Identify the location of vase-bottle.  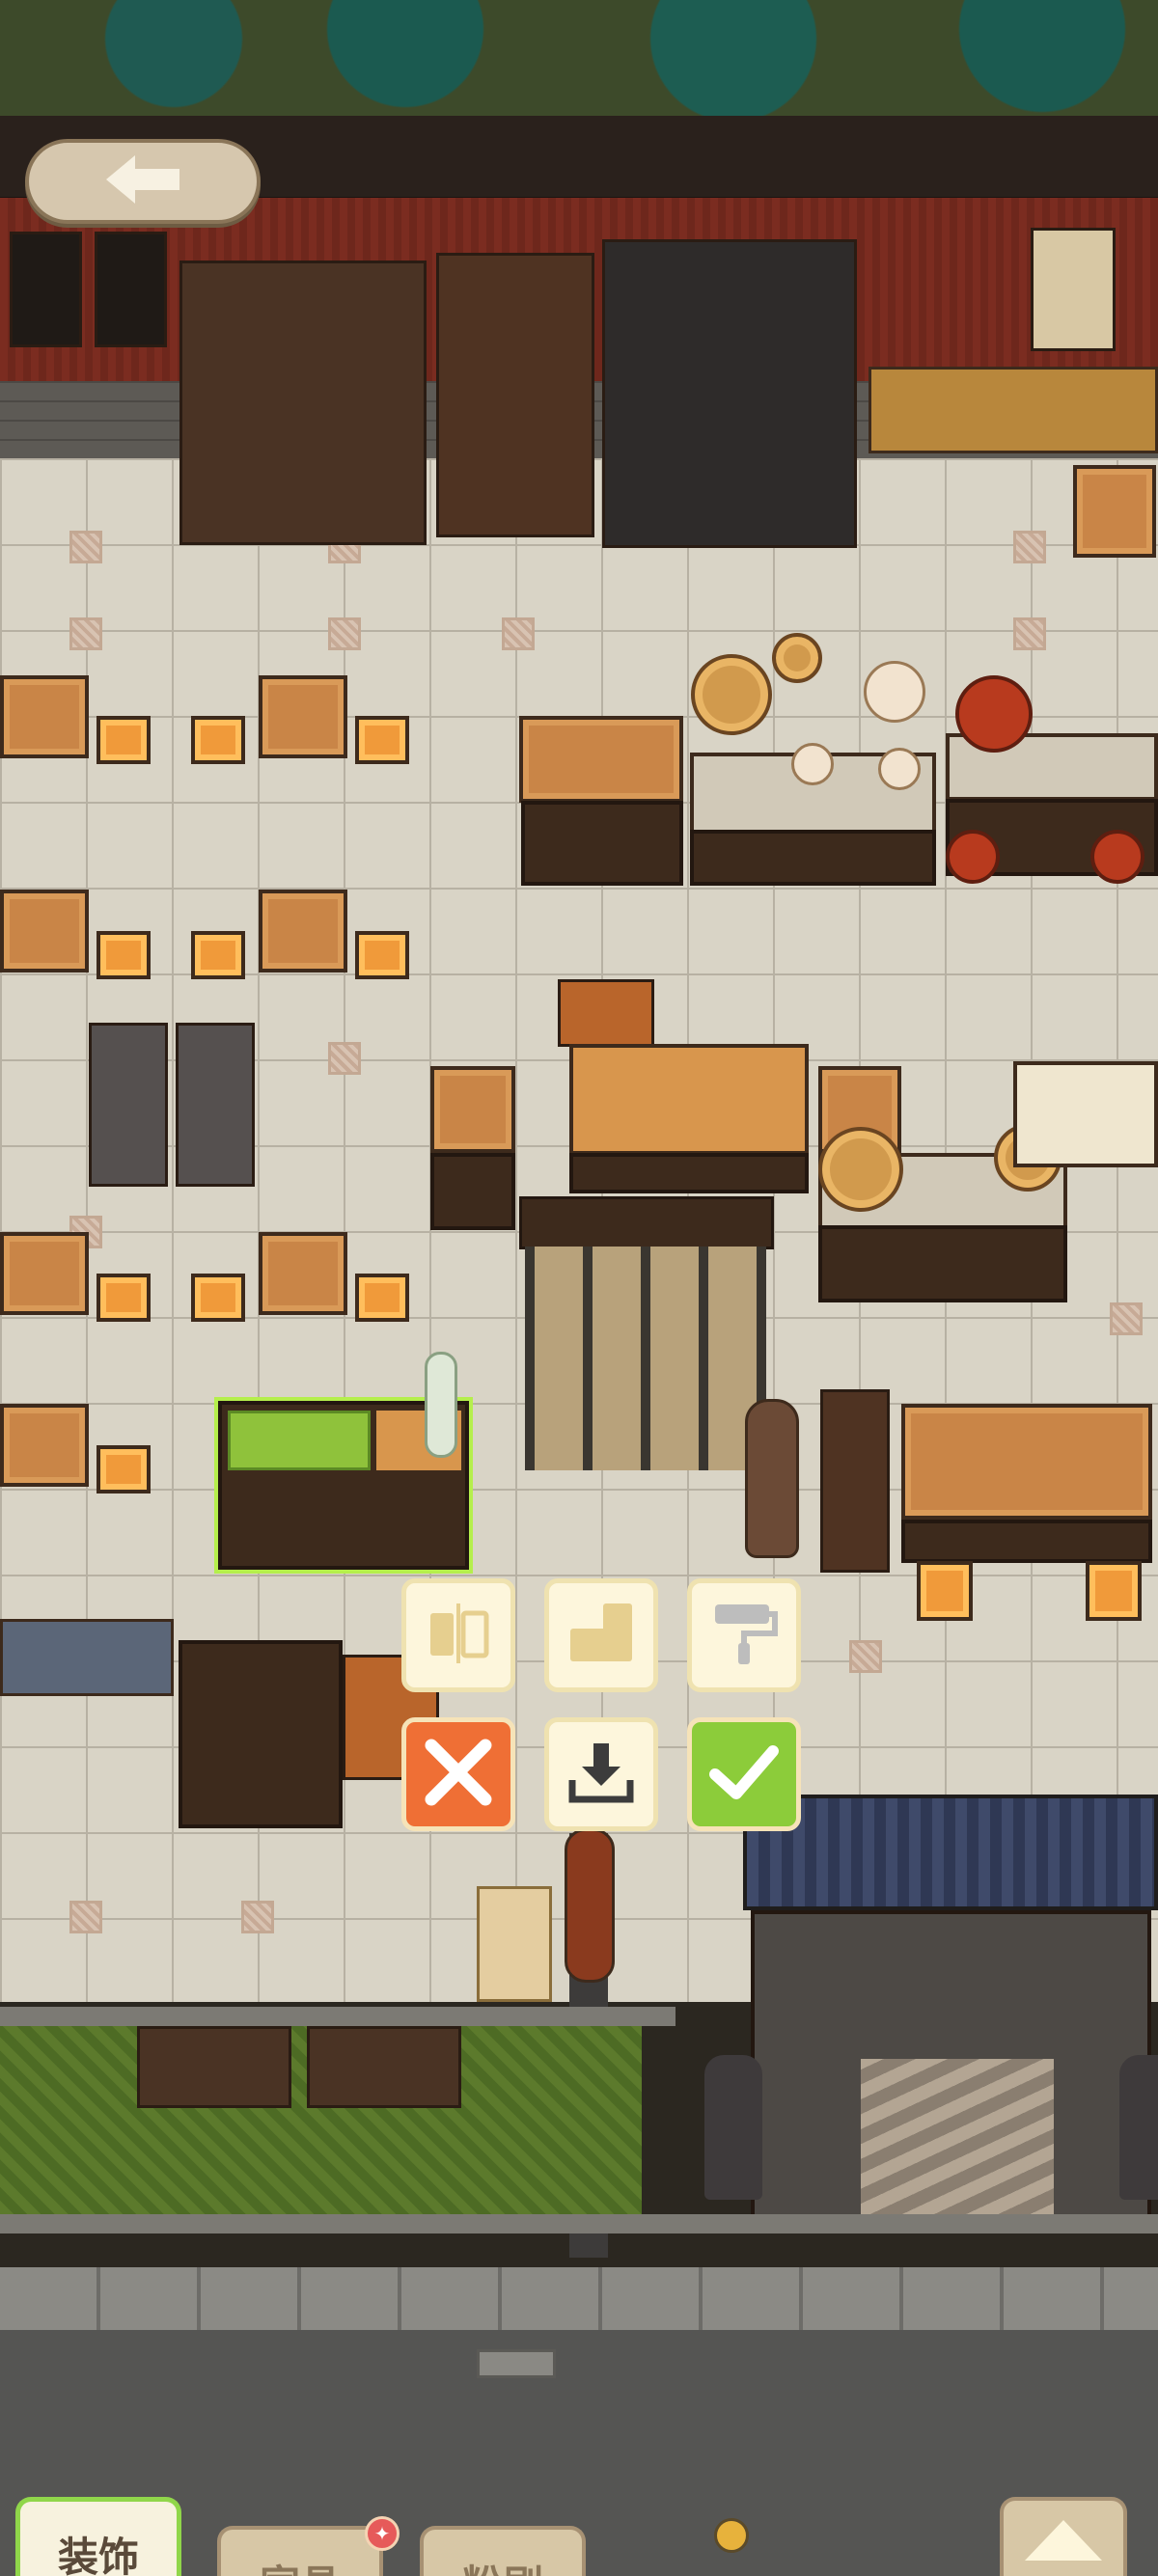
(441, 1405).